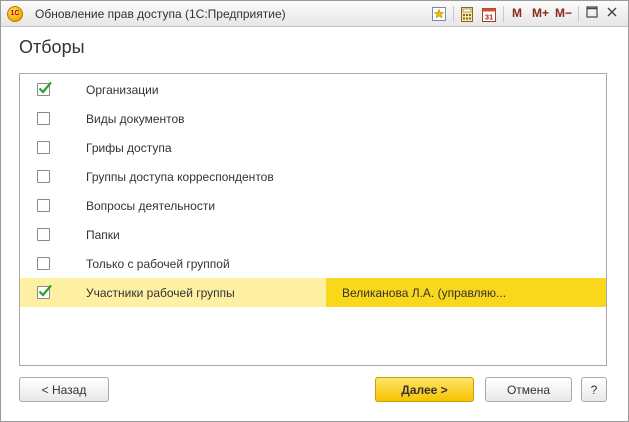 The image size is (629, 422). What do you see at coordinates (424, 389) in the screenshot?
I see `next-button: Далее >` at bounding box center [424, 389].